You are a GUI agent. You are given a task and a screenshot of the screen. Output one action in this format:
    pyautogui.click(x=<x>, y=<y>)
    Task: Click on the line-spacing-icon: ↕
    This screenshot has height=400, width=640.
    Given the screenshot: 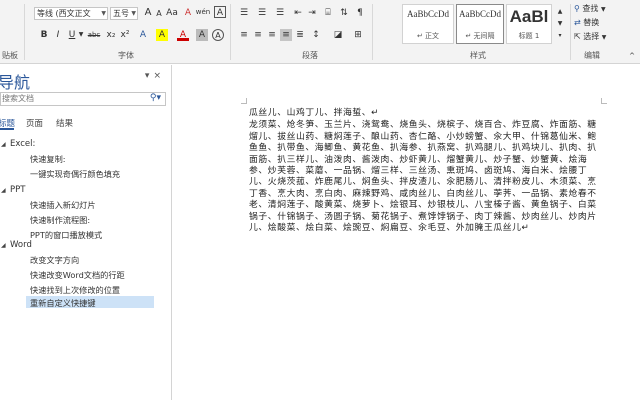 What is the action you would take?
    pyautogui.click(x=316, y=35)
    